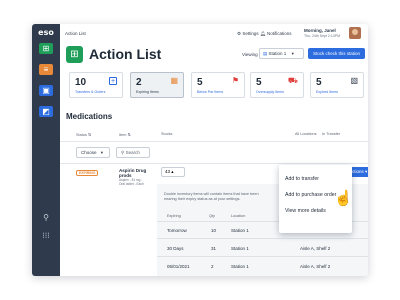 The width and height of the screenshot is (400, 300). What do you see at coordinates (218, 85) in the screenshot?
I see `card-below-par: 5 ⚑ Below Par Items` at bounding box center [218, 85].